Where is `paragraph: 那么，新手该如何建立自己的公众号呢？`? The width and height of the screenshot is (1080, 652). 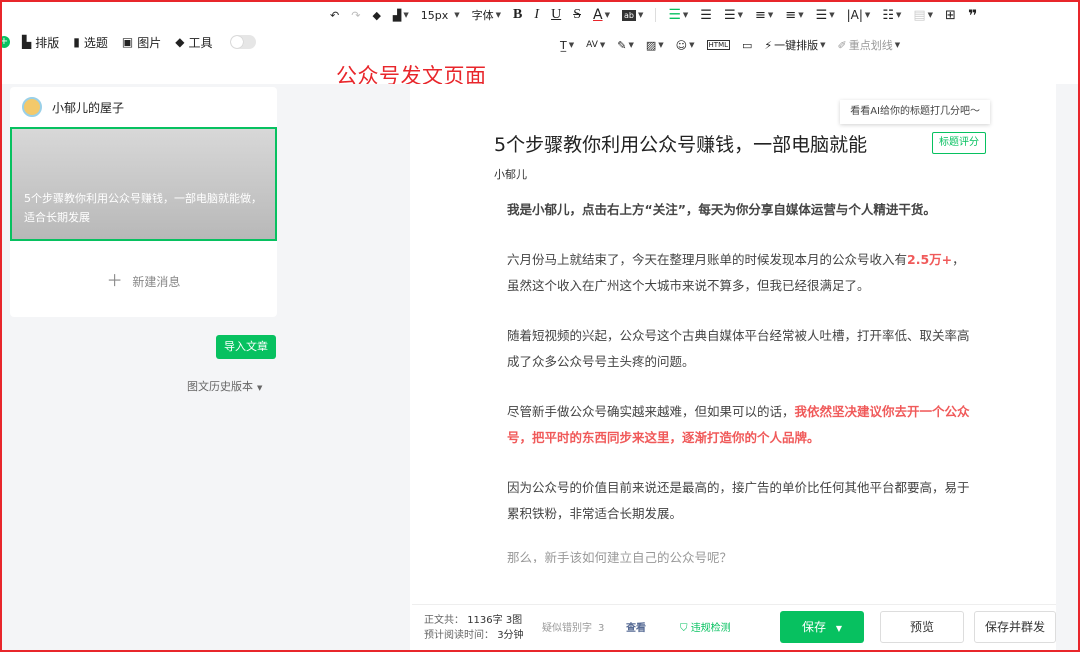 paragraph: 那么，新手该如何建立自己的公众号呢？ is located at coordinates (620, 556).